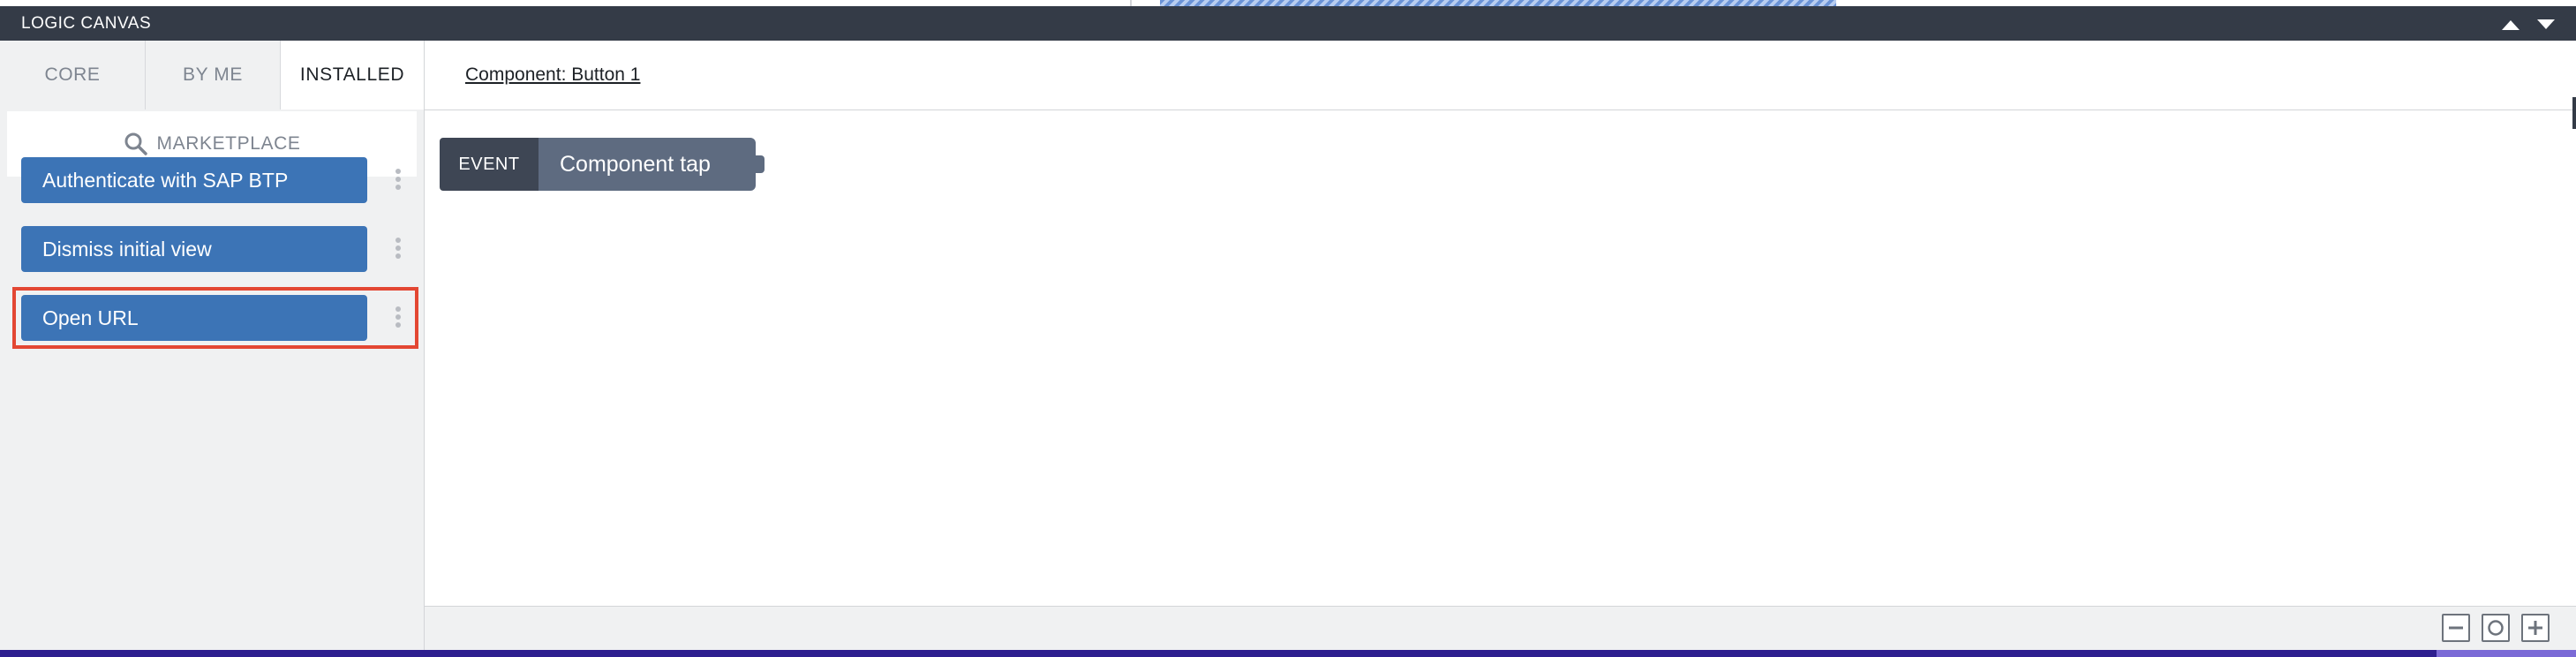  Describe the element at coordinates (399, 319) in the screenshot. I see `flow-3-drag-handle-icon` at that location.